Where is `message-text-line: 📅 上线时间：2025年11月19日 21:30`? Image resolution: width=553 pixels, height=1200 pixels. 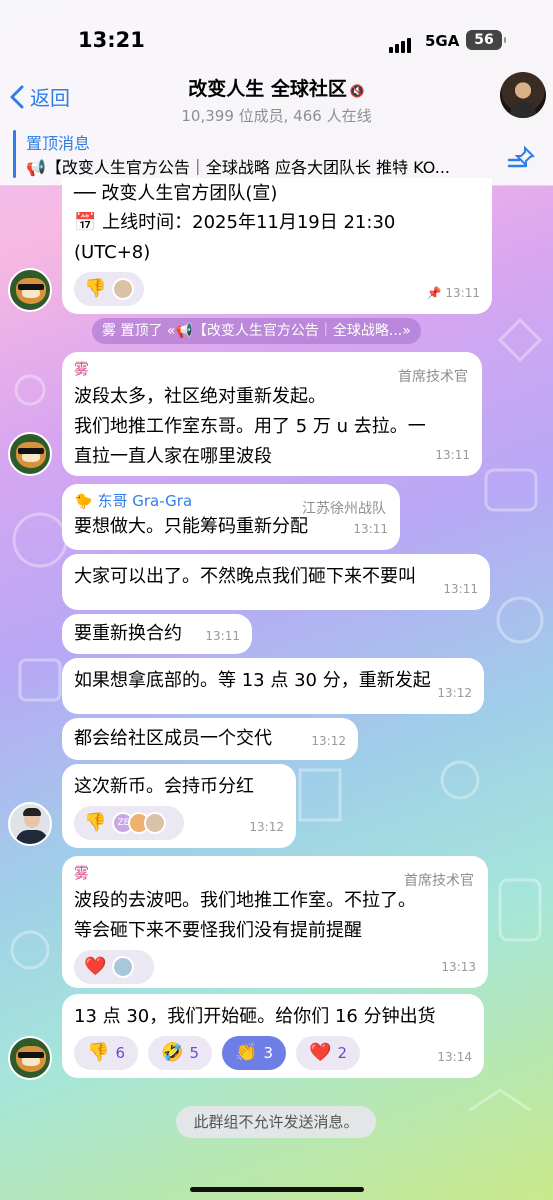
message-text-line: 📅 上线时间：2025年11月19日 21:30 is located at coordinates (235, 222).